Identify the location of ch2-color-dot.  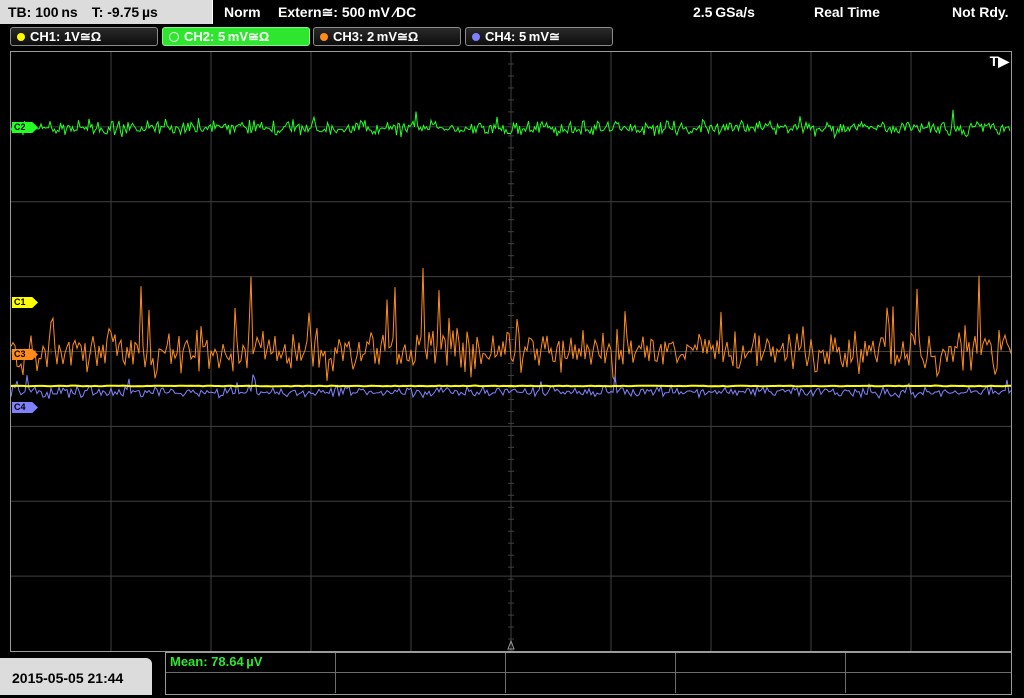
(174, 36).